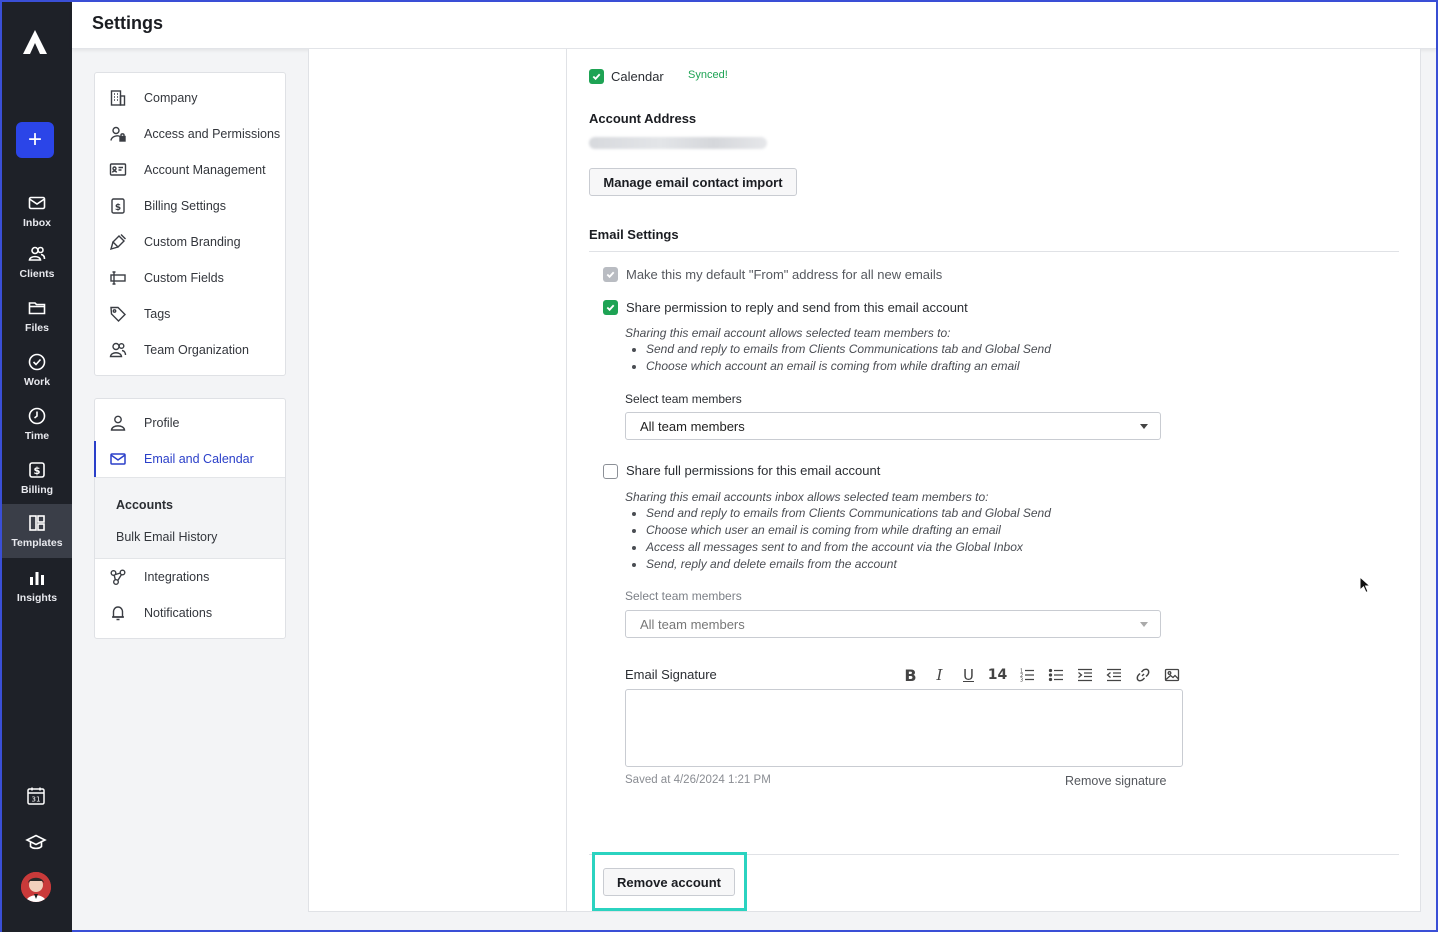 This screenshot has height=932, width=1438. What do you see at coordinates (37, 416) in the screenshot?
I see `clock-icon` at bounding box center [37, 416].